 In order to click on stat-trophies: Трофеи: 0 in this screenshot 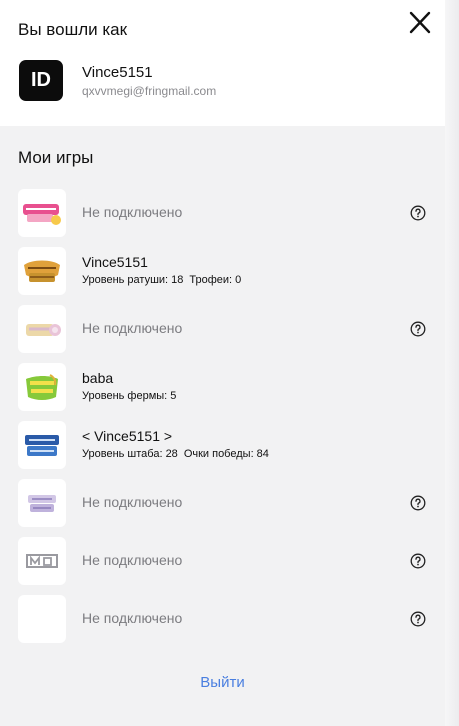, I will do `click(215, 280)`.